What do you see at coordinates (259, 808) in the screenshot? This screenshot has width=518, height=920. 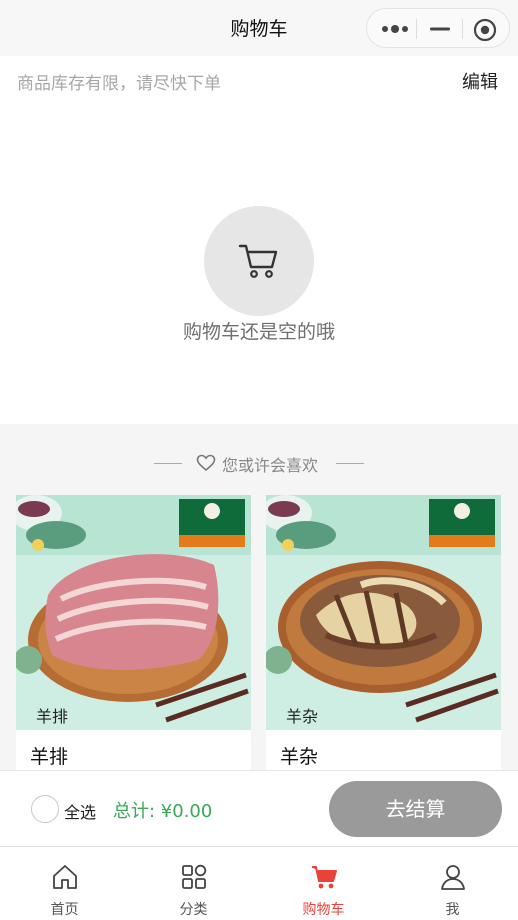 I see `checkout-bar: 全选 总计: ¥0.00 去结算` at bounding box center [259, 808].